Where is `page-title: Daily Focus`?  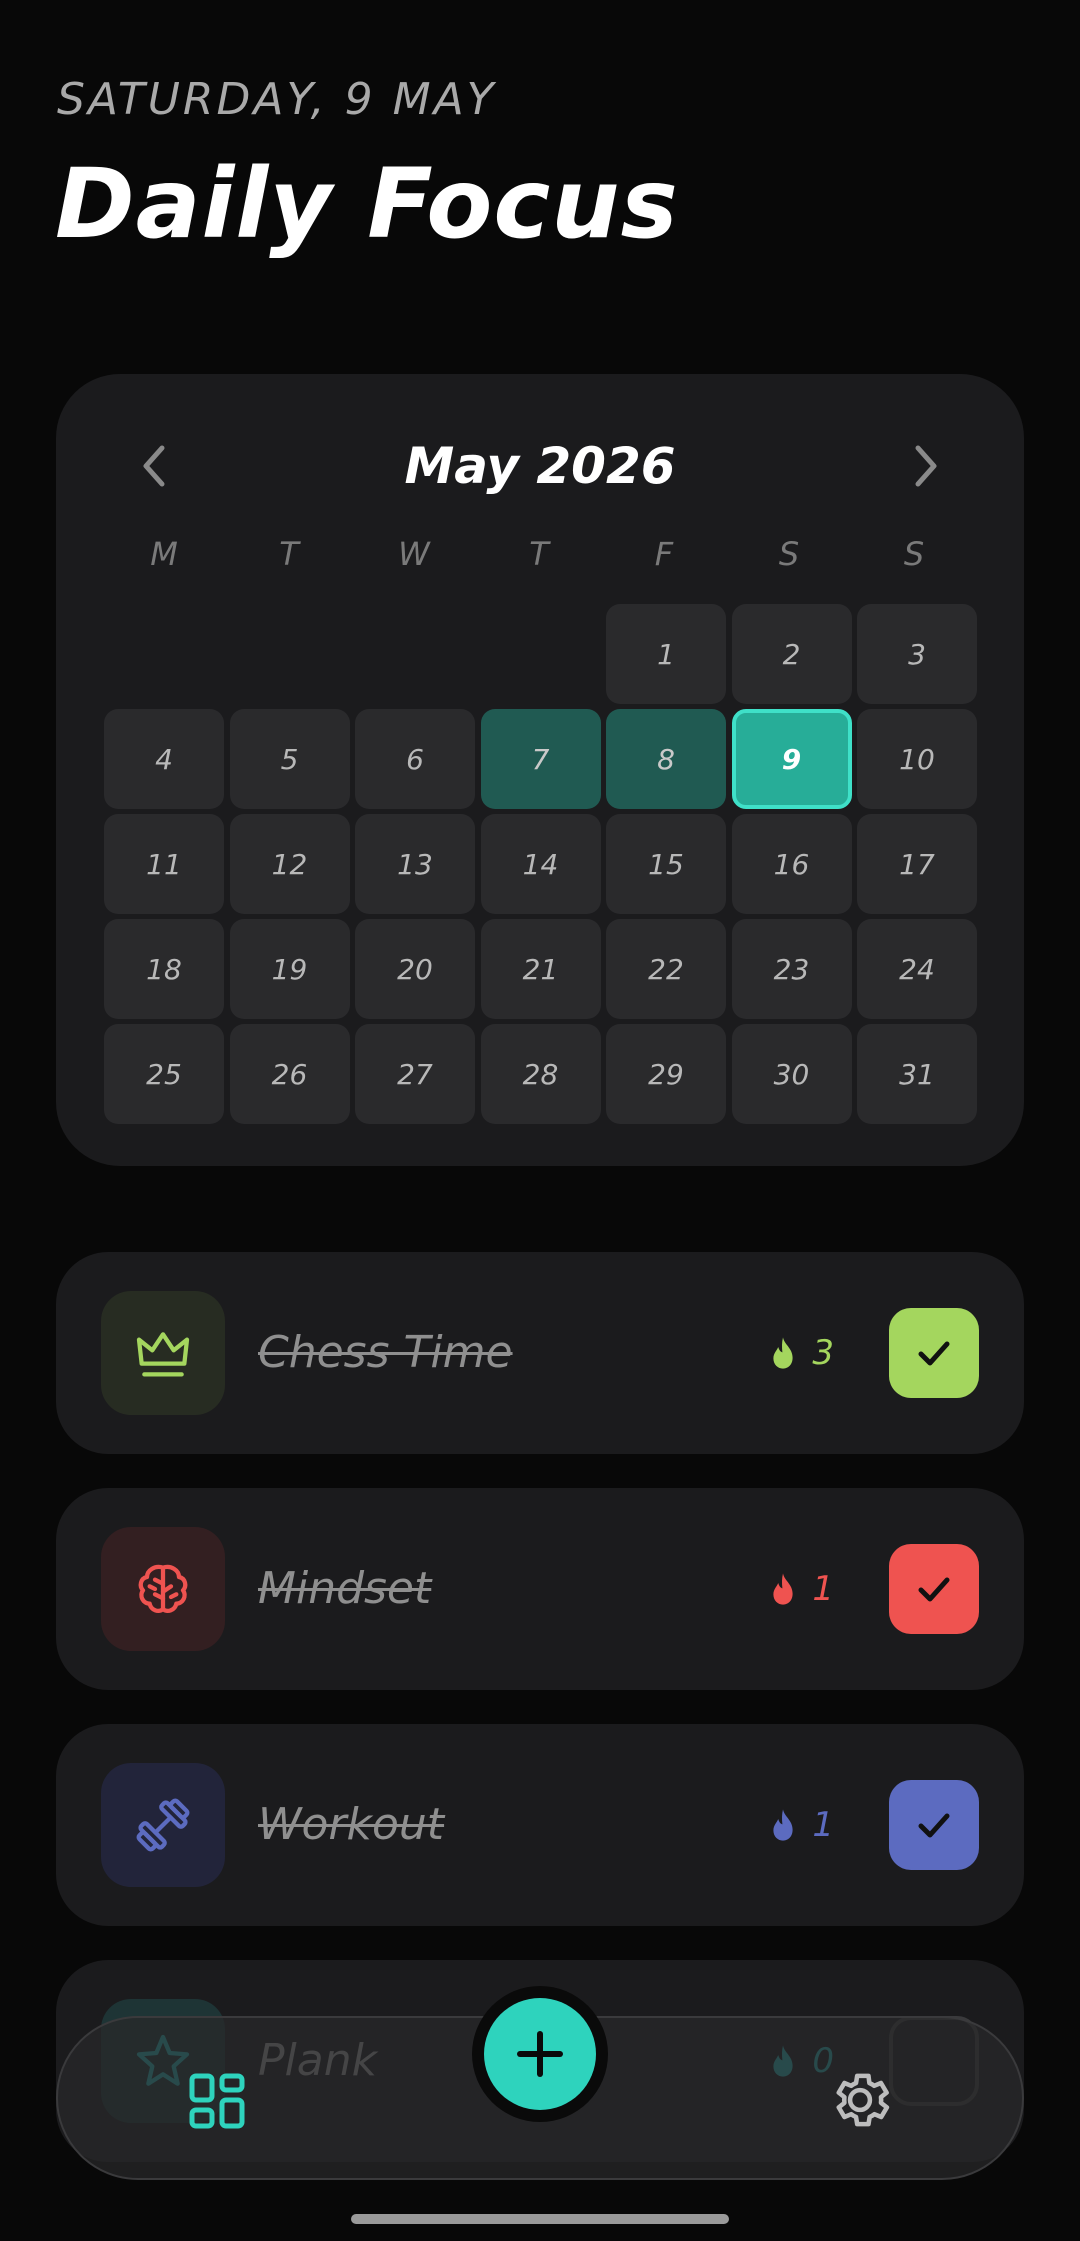 page-title: Daily Focus is located at coordinates (367, 204).